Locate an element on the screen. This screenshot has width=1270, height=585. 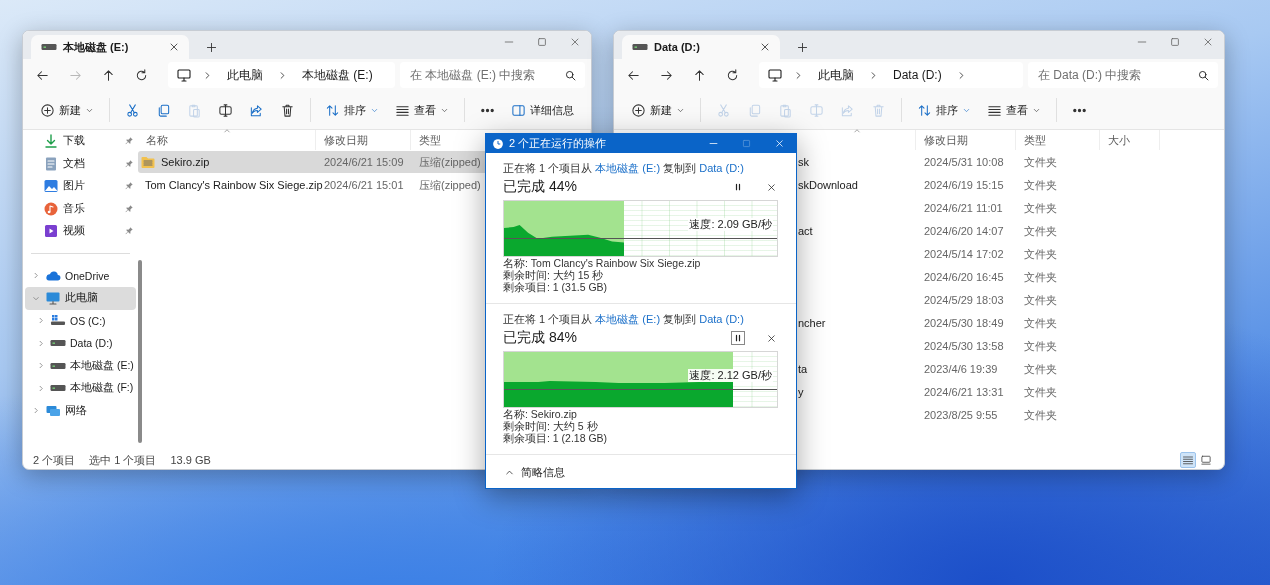
selection-size: 13.9 GB is located at coordinates (190, 460).